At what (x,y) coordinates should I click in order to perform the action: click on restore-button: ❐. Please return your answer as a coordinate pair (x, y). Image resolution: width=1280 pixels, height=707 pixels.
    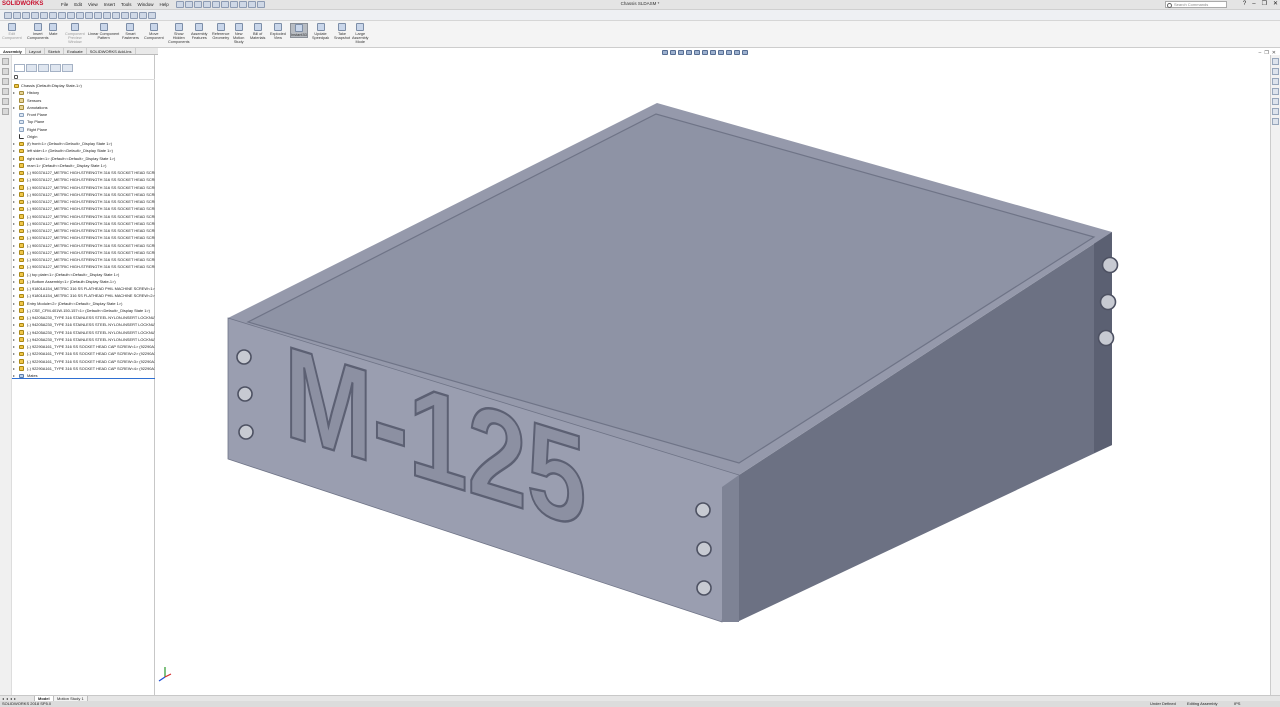
    Looking at the image, I should click on (1264, 4).